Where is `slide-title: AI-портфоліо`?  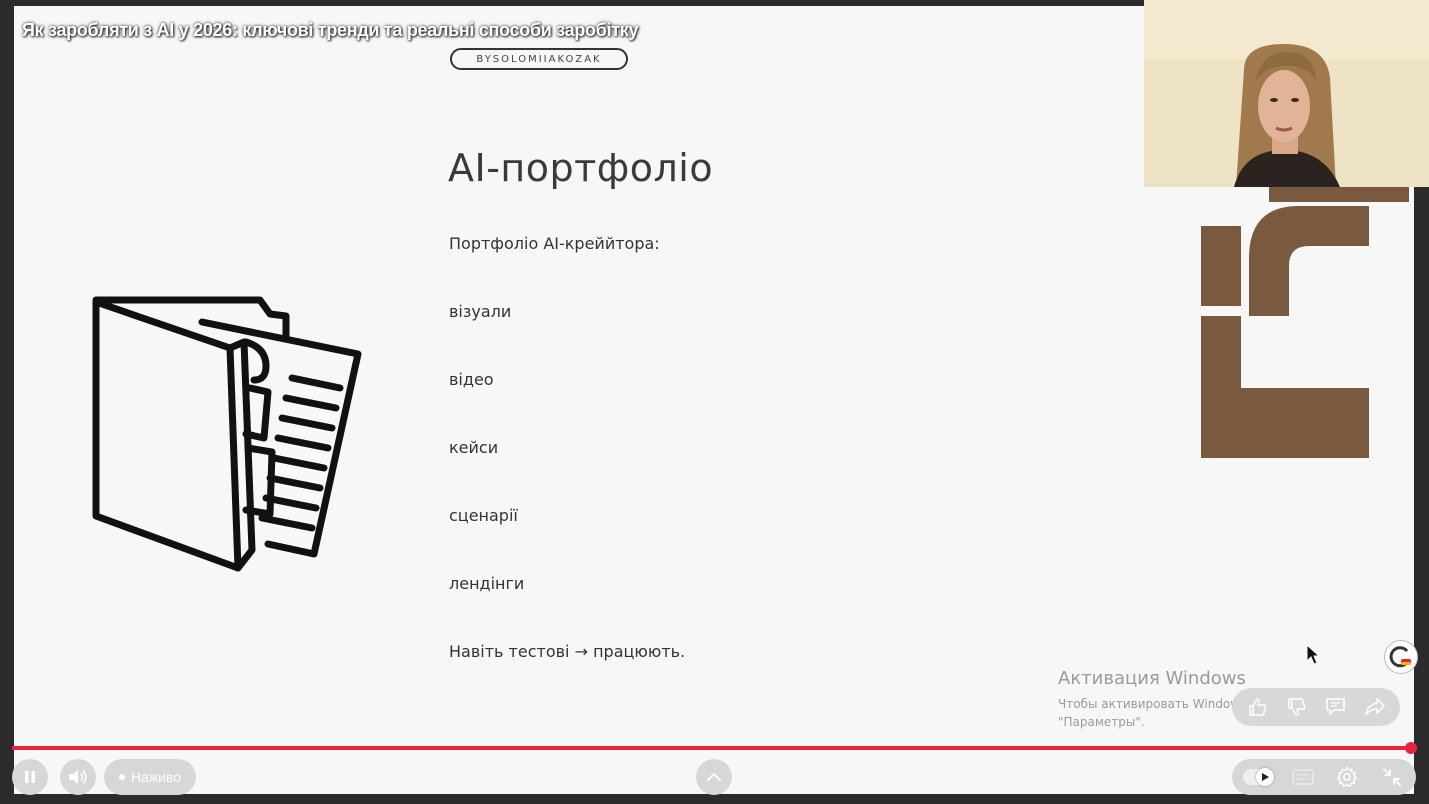
slide-title: AI-портфоліо is located at coordinates (581, 168).